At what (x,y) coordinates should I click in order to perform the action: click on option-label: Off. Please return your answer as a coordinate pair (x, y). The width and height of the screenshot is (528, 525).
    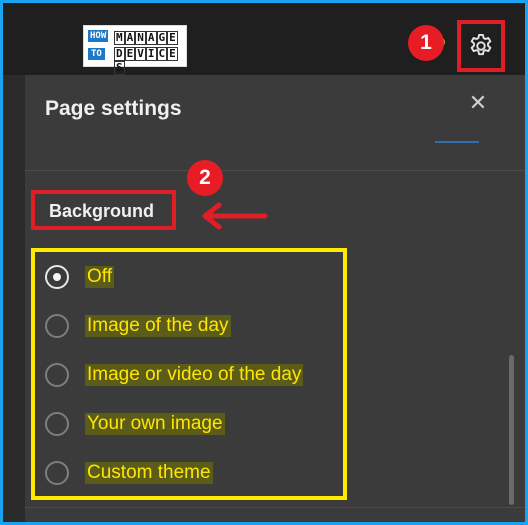
    Looking at the image, I should click on (99, 277).